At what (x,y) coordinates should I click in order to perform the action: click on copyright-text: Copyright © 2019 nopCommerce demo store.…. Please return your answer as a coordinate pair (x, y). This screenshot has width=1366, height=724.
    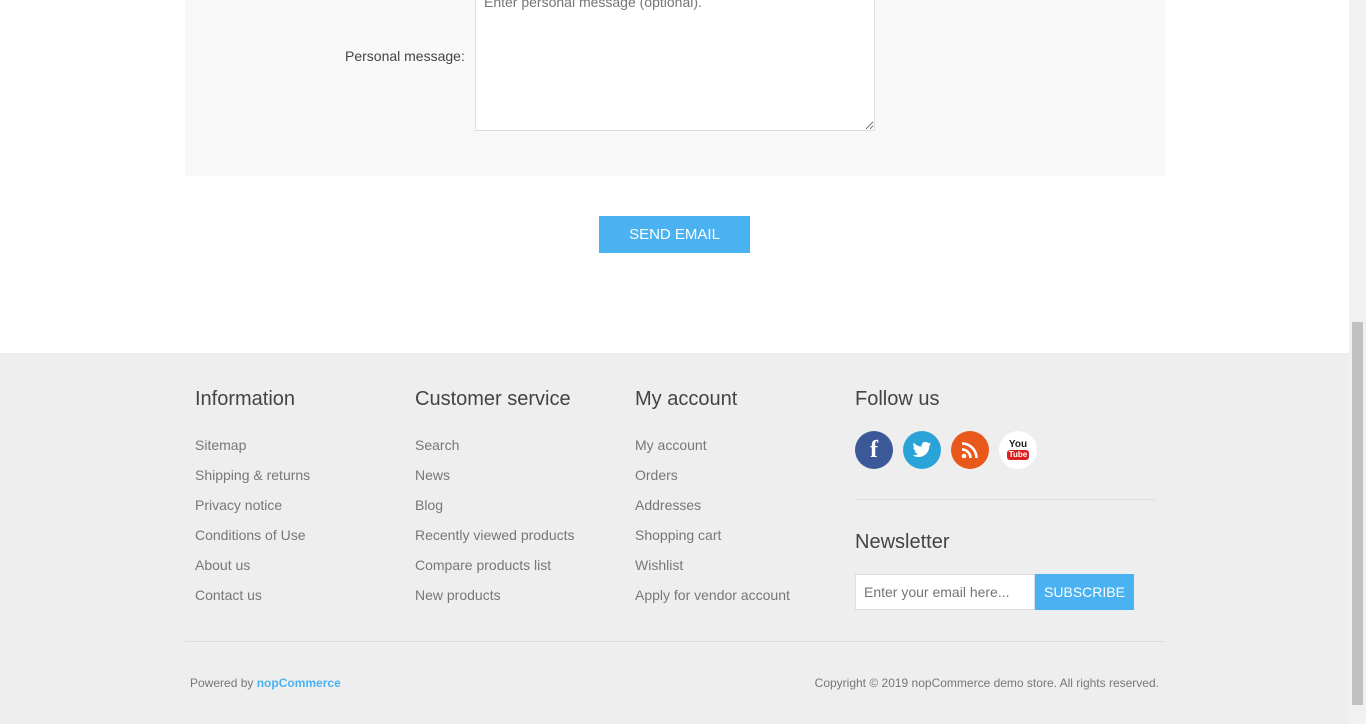
    Looking at the image, I should click on (986, 683).